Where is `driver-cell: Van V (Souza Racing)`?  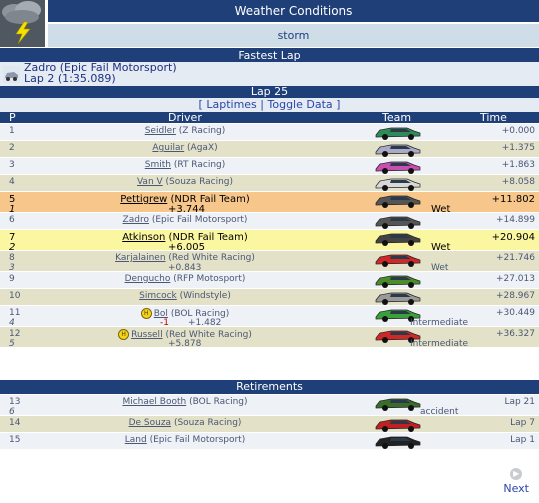
driver-cell: Van V (Souza Racing) is located at coordinates (185, 182).